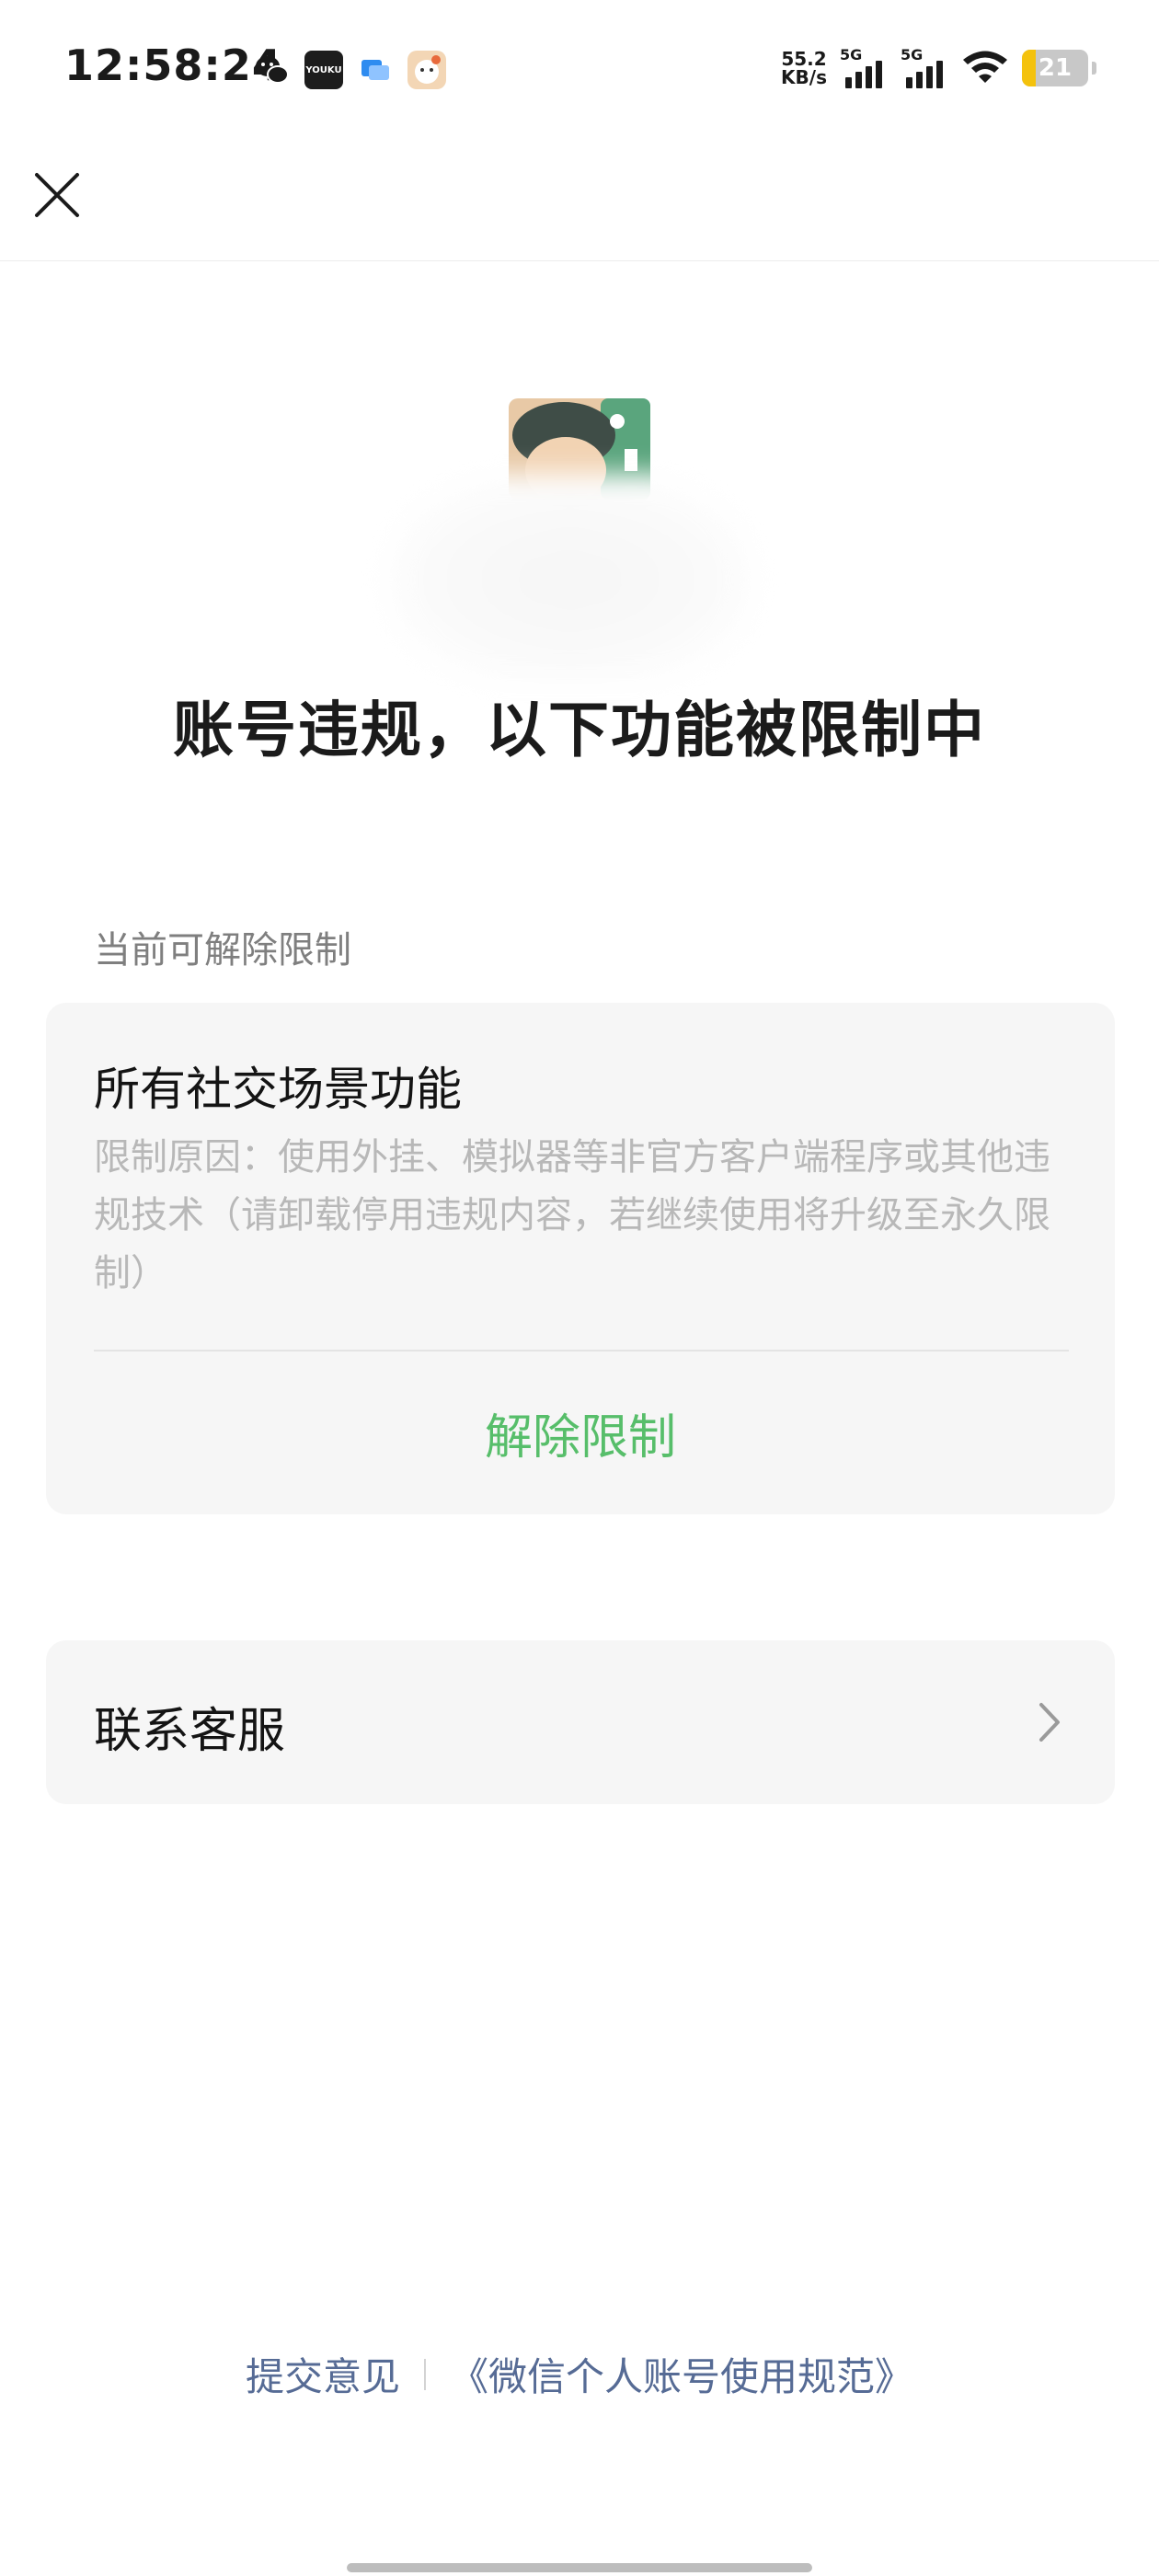 The image size is (1159, 2576). What do you see at coordinates (570, 579) in the screenshot?
I see `blurred-nickname` at bounding box center [570, 579].